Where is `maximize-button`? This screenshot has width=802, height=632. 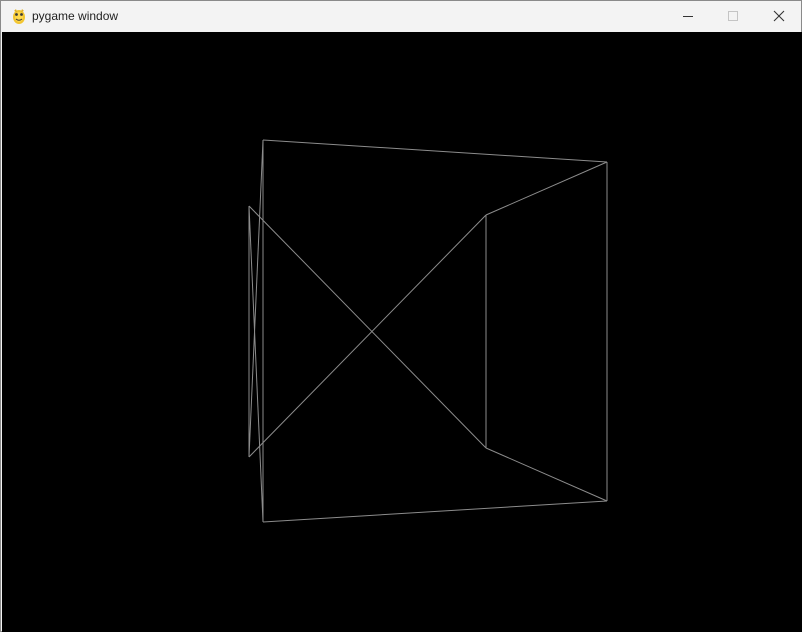
maximize-button is located at coordinates (734, 16).